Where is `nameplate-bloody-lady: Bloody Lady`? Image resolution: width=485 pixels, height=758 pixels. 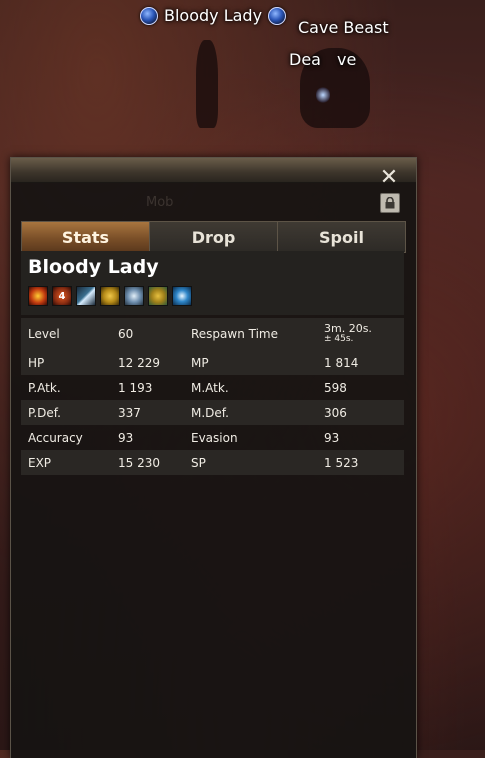
nameplate-bloody-lady: Bloody Lady is located at coordinates (213, 15).